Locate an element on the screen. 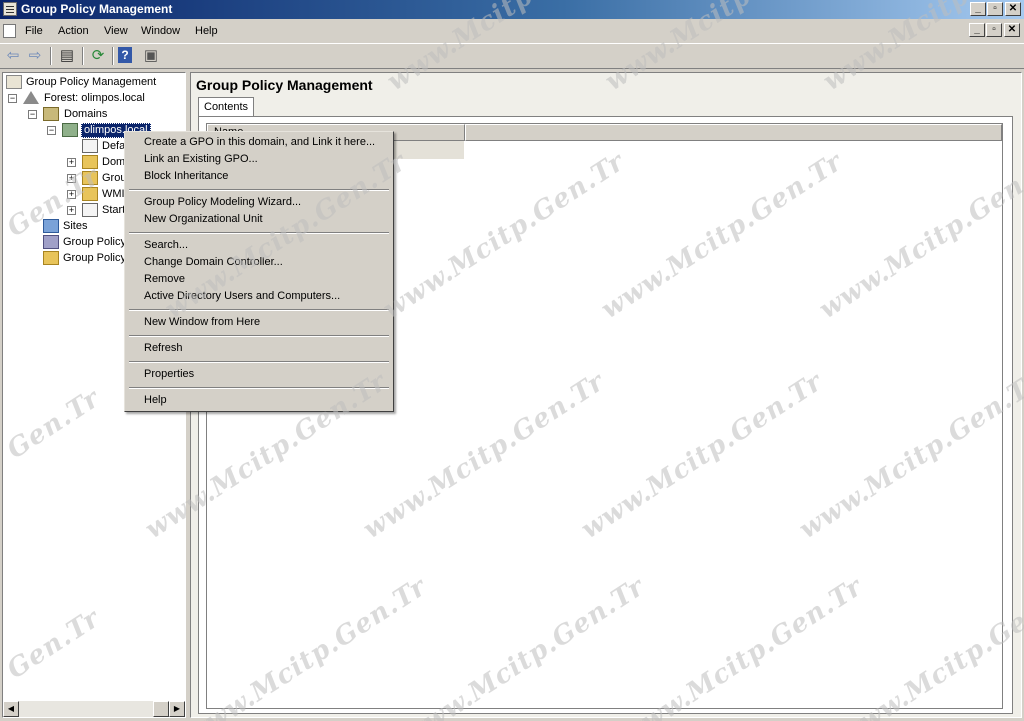 This screenshot has width=1024, height=721. menu-remove: Remove is located at coordinates (259, 279).